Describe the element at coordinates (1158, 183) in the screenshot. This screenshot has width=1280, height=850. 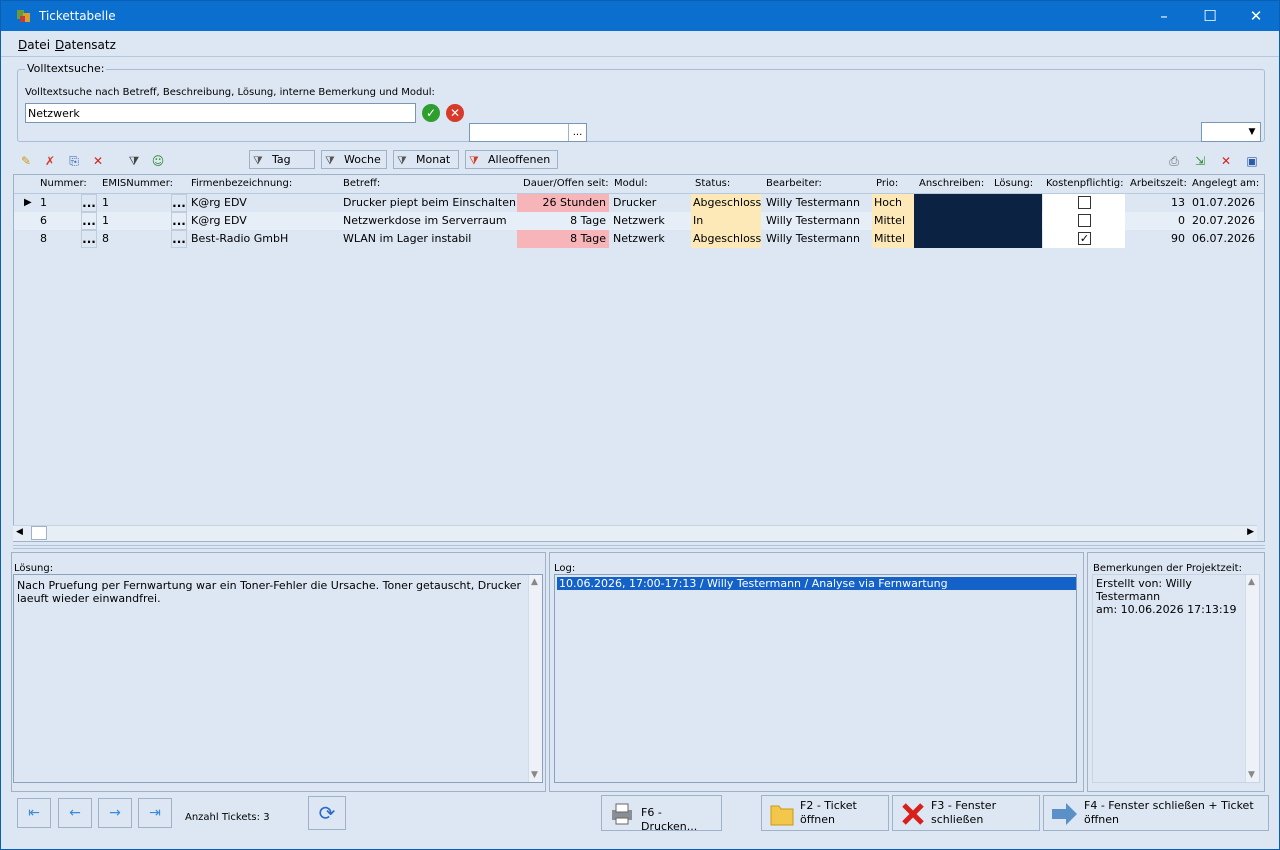
I see `col-arbeitszeit: Arbeitszeit:` at that location.